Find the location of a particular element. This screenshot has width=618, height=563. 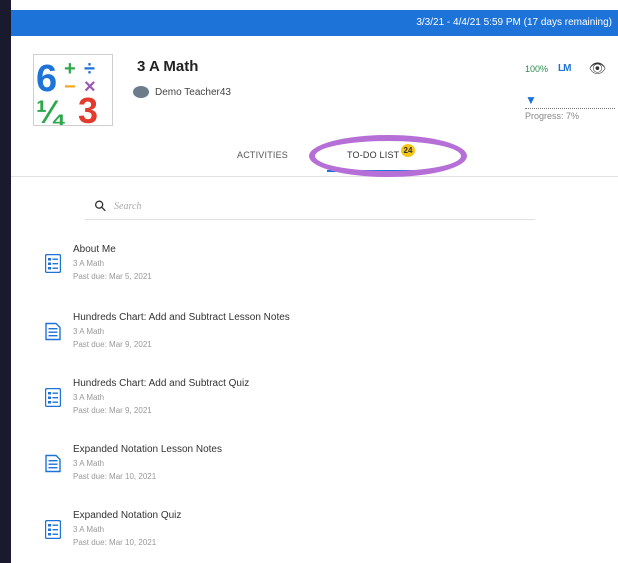

teacher-name: Demo Teacher43 is located at coordinates (193, 92).